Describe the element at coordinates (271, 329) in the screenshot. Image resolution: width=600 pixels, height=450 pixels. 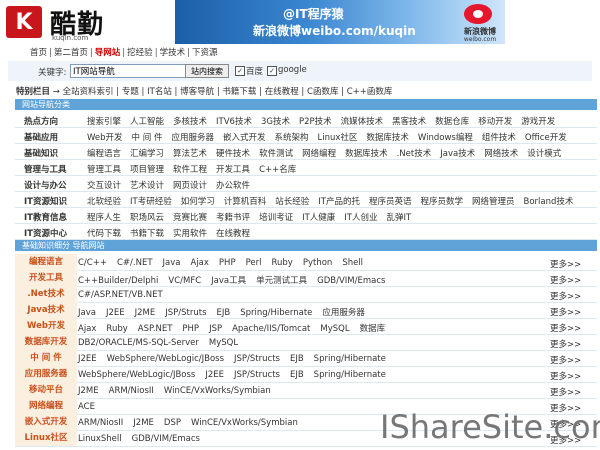
I see `subcategory-link: Apache/IIS/Tomcat` at that location.